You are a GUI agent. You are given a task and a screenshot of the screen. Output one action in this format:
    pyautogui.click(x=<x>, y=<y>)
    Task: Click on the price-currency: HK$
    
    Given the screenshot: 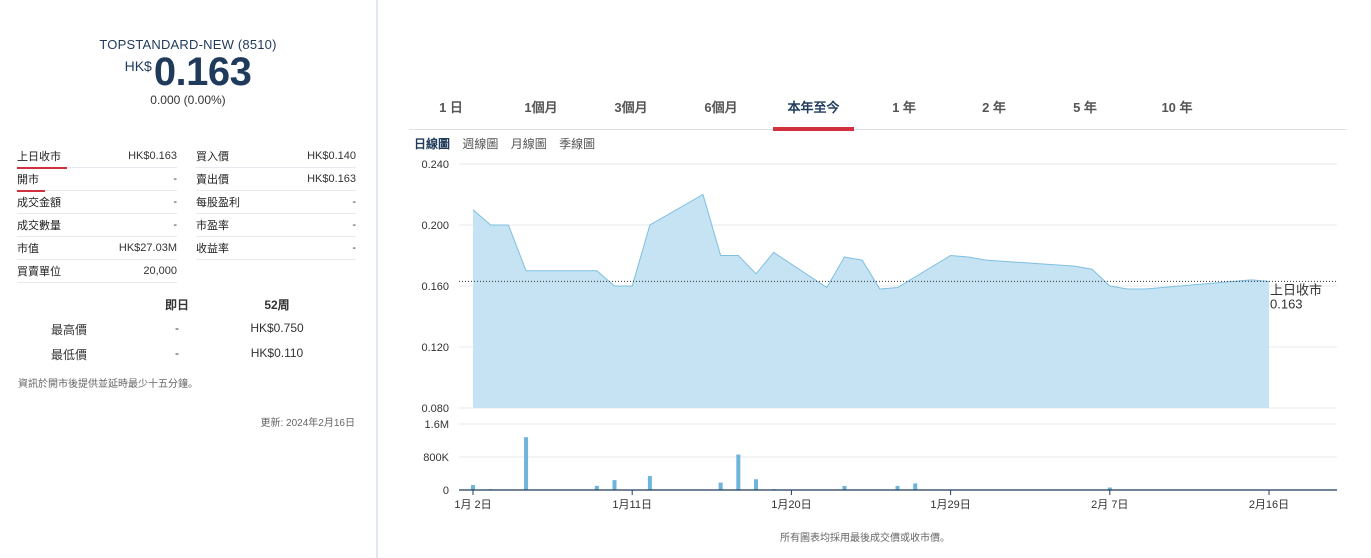 What is the action you would take?
    pyautogui.click(x=138, y=66)
    